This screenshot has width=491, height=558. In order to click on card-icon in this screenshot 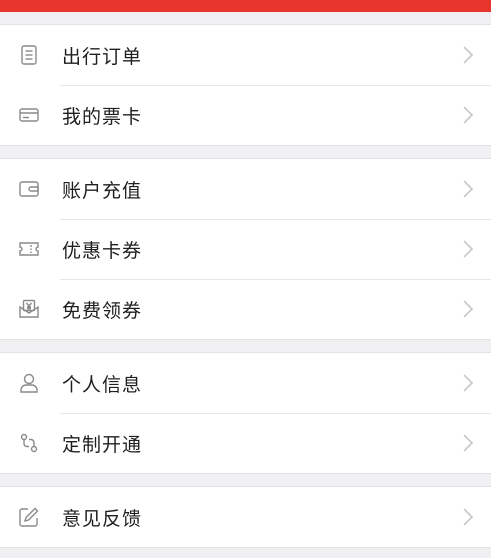, I will do `click(29, 115)`.